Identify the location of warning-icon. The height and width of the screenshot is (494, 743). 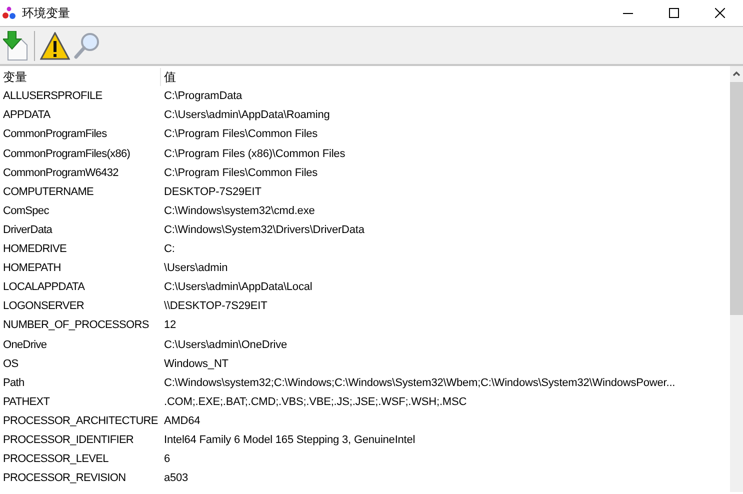
(55, 46).